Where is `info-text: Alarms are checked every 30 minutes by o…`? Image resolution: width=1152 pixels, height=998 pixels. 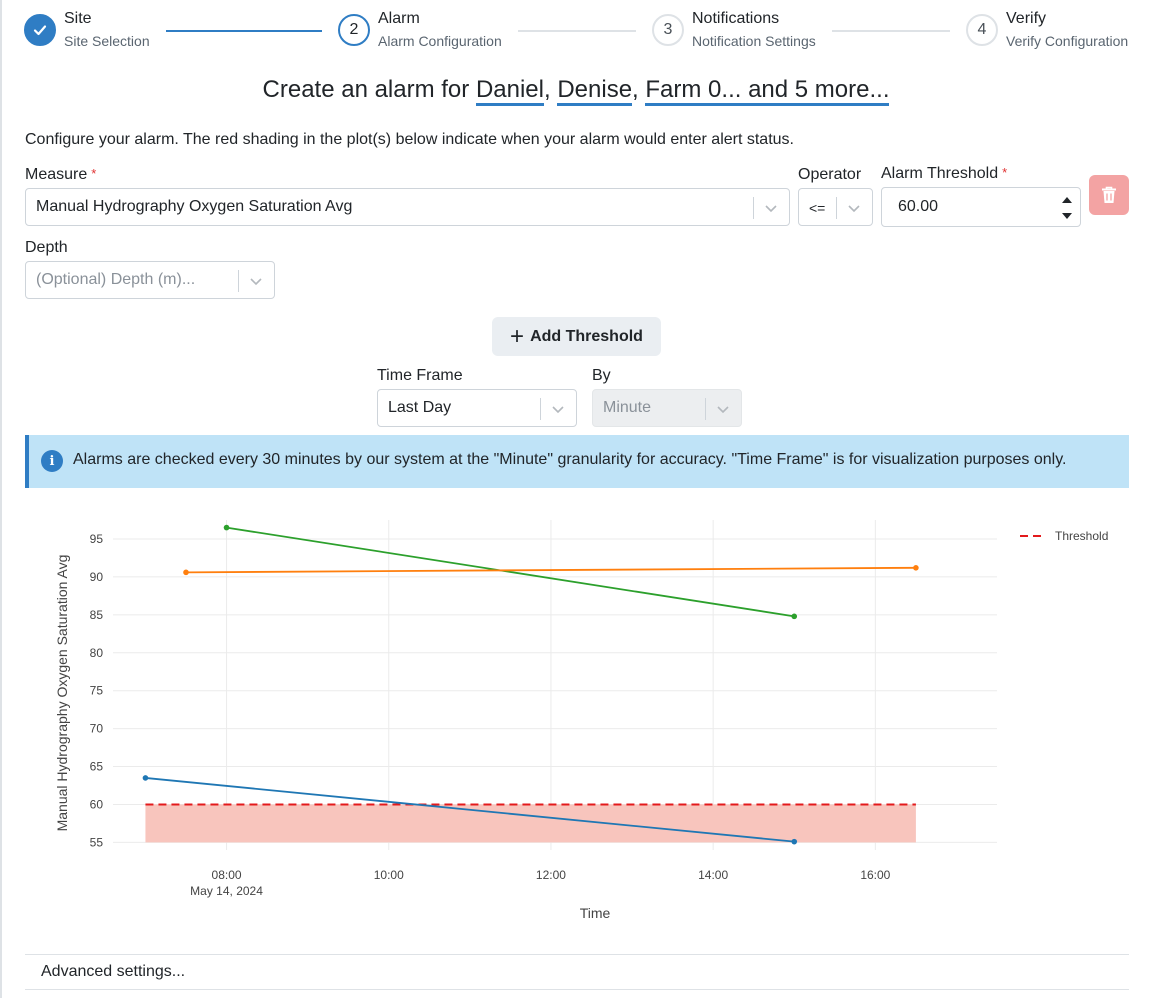 info-text: Alarms are checked every 30 minutes by o… is located at coordinates (570, 459).